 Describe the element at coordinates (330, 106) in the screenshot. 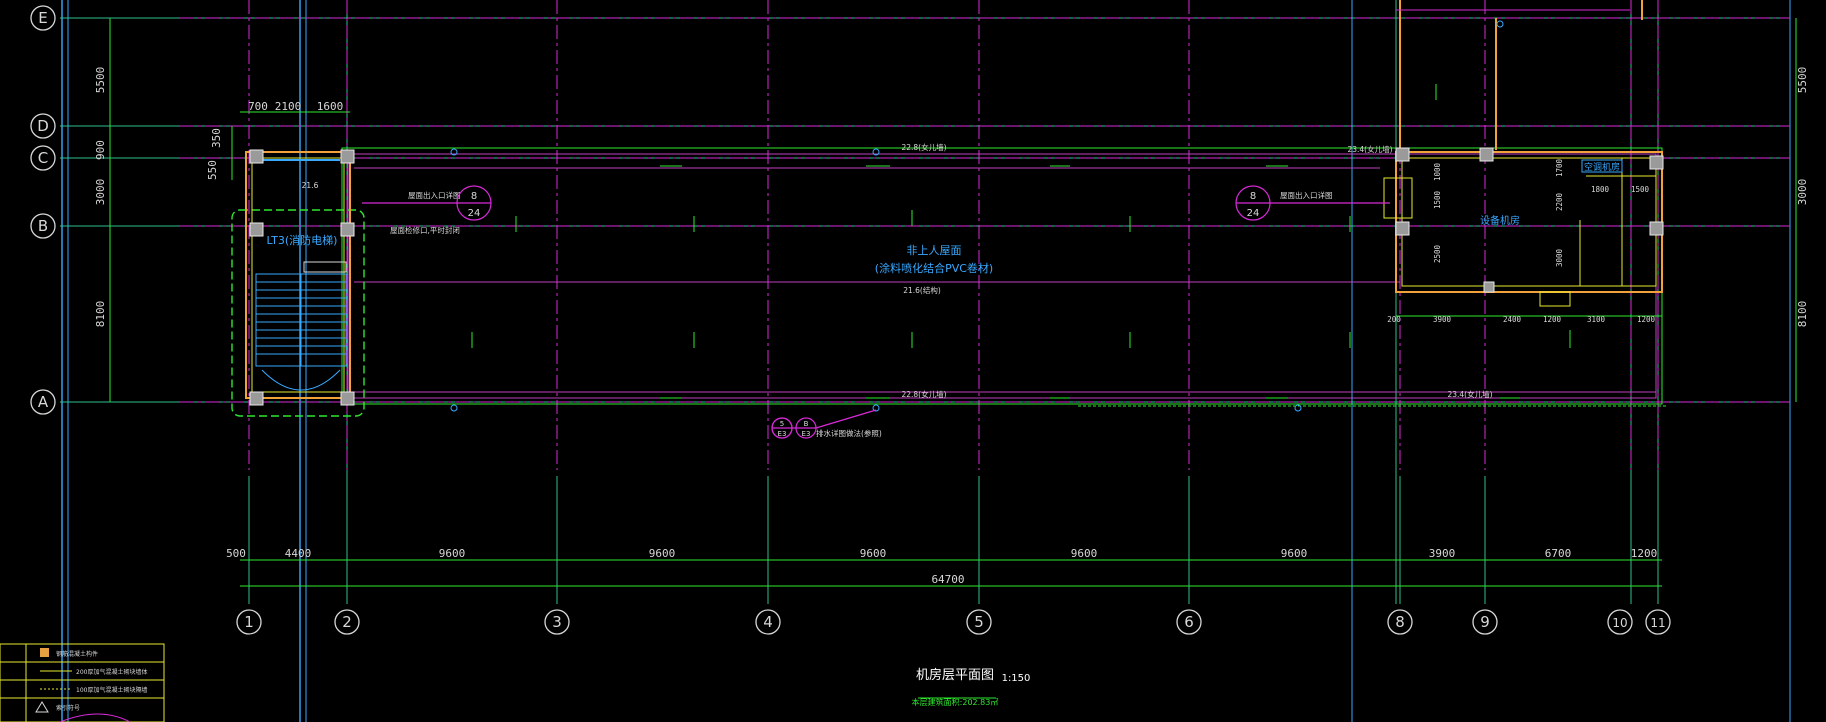

I see `dim-top-1600: 1600` at that location.